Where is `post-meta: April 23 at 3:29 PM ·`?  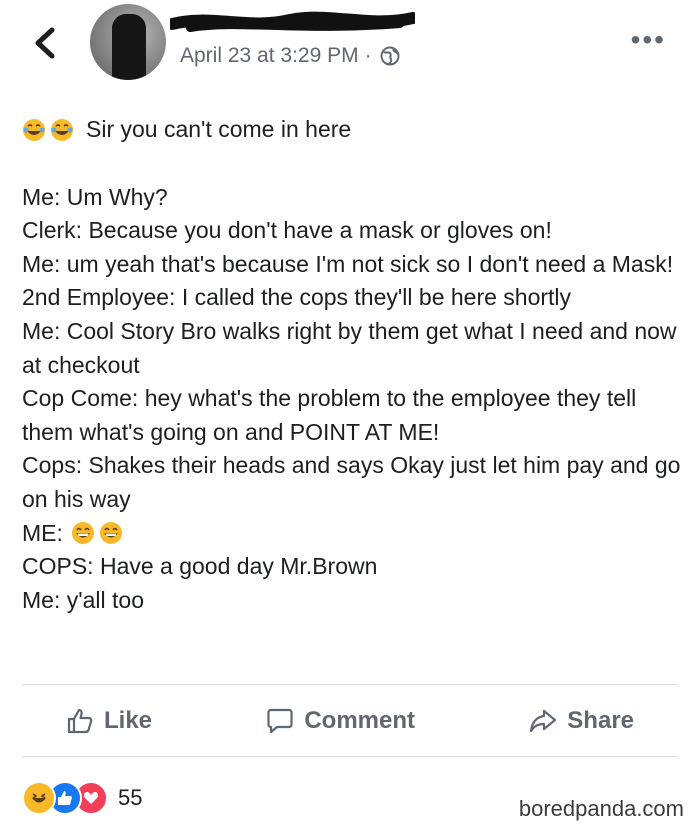
post-meta: April 23 at 3:29 PM · is located at coordinates (290, 56).